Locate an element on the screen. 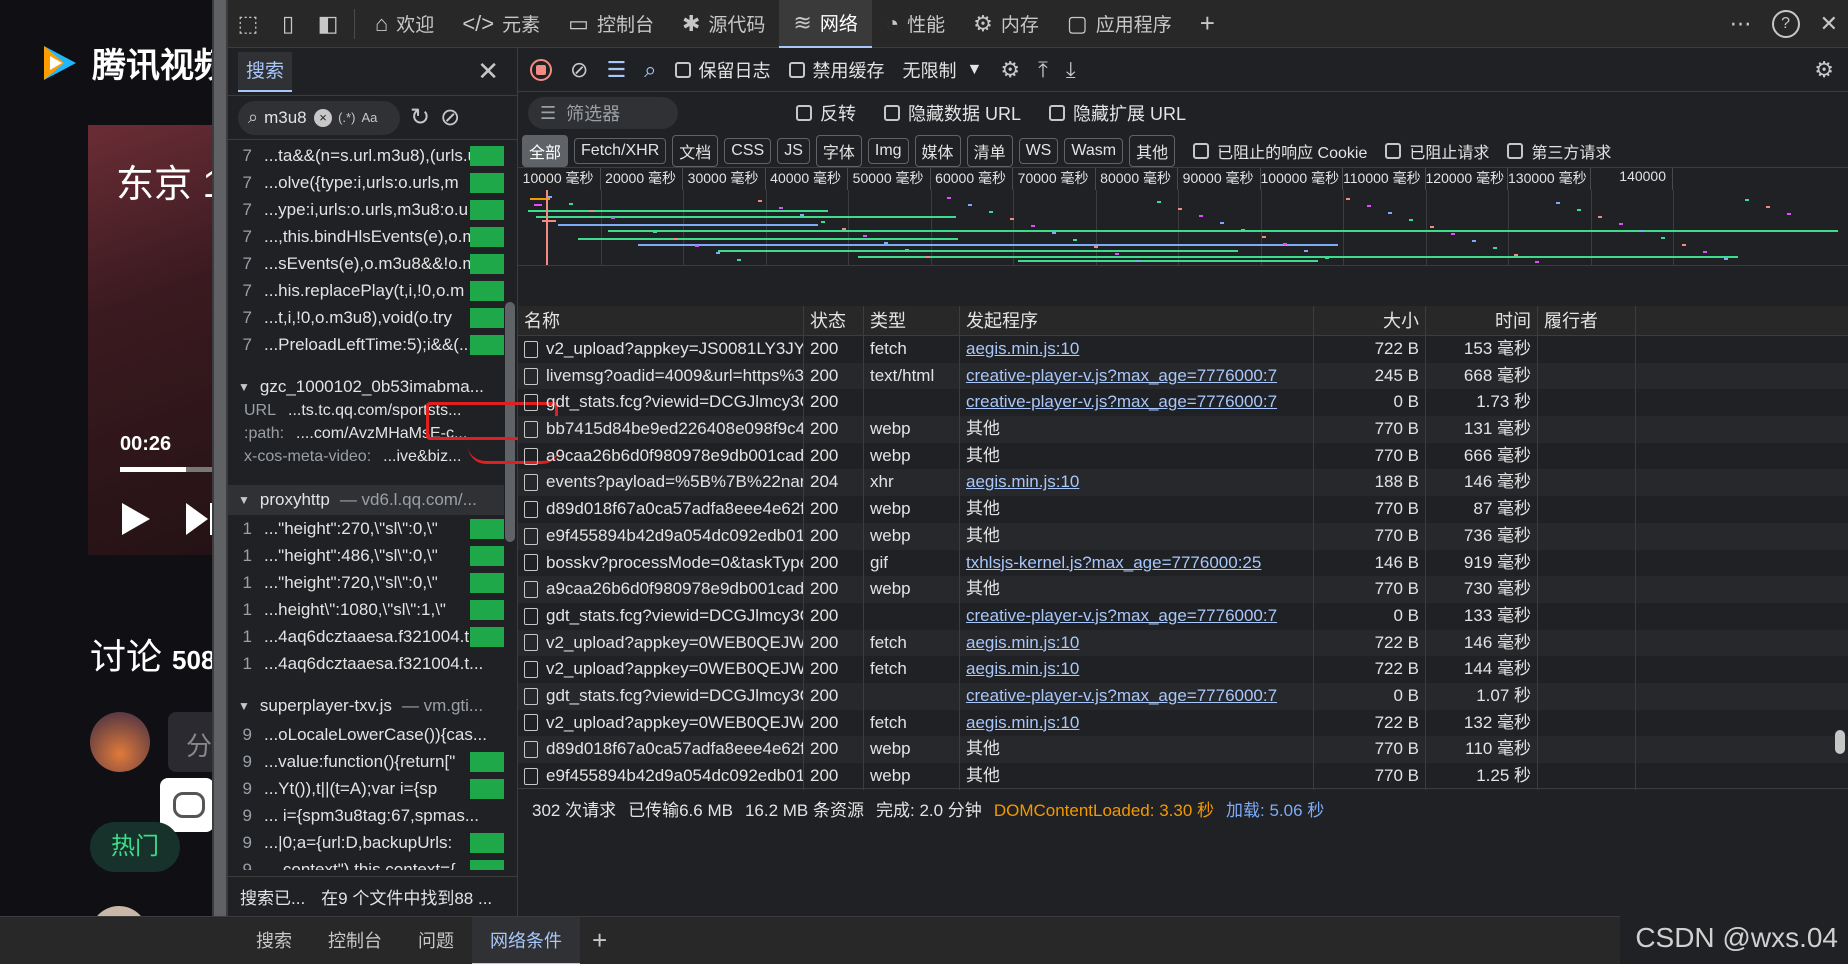 This screenshot has height=964, width=1848. import-har-icon: ⤒ is located at coordinates (1043, 70).